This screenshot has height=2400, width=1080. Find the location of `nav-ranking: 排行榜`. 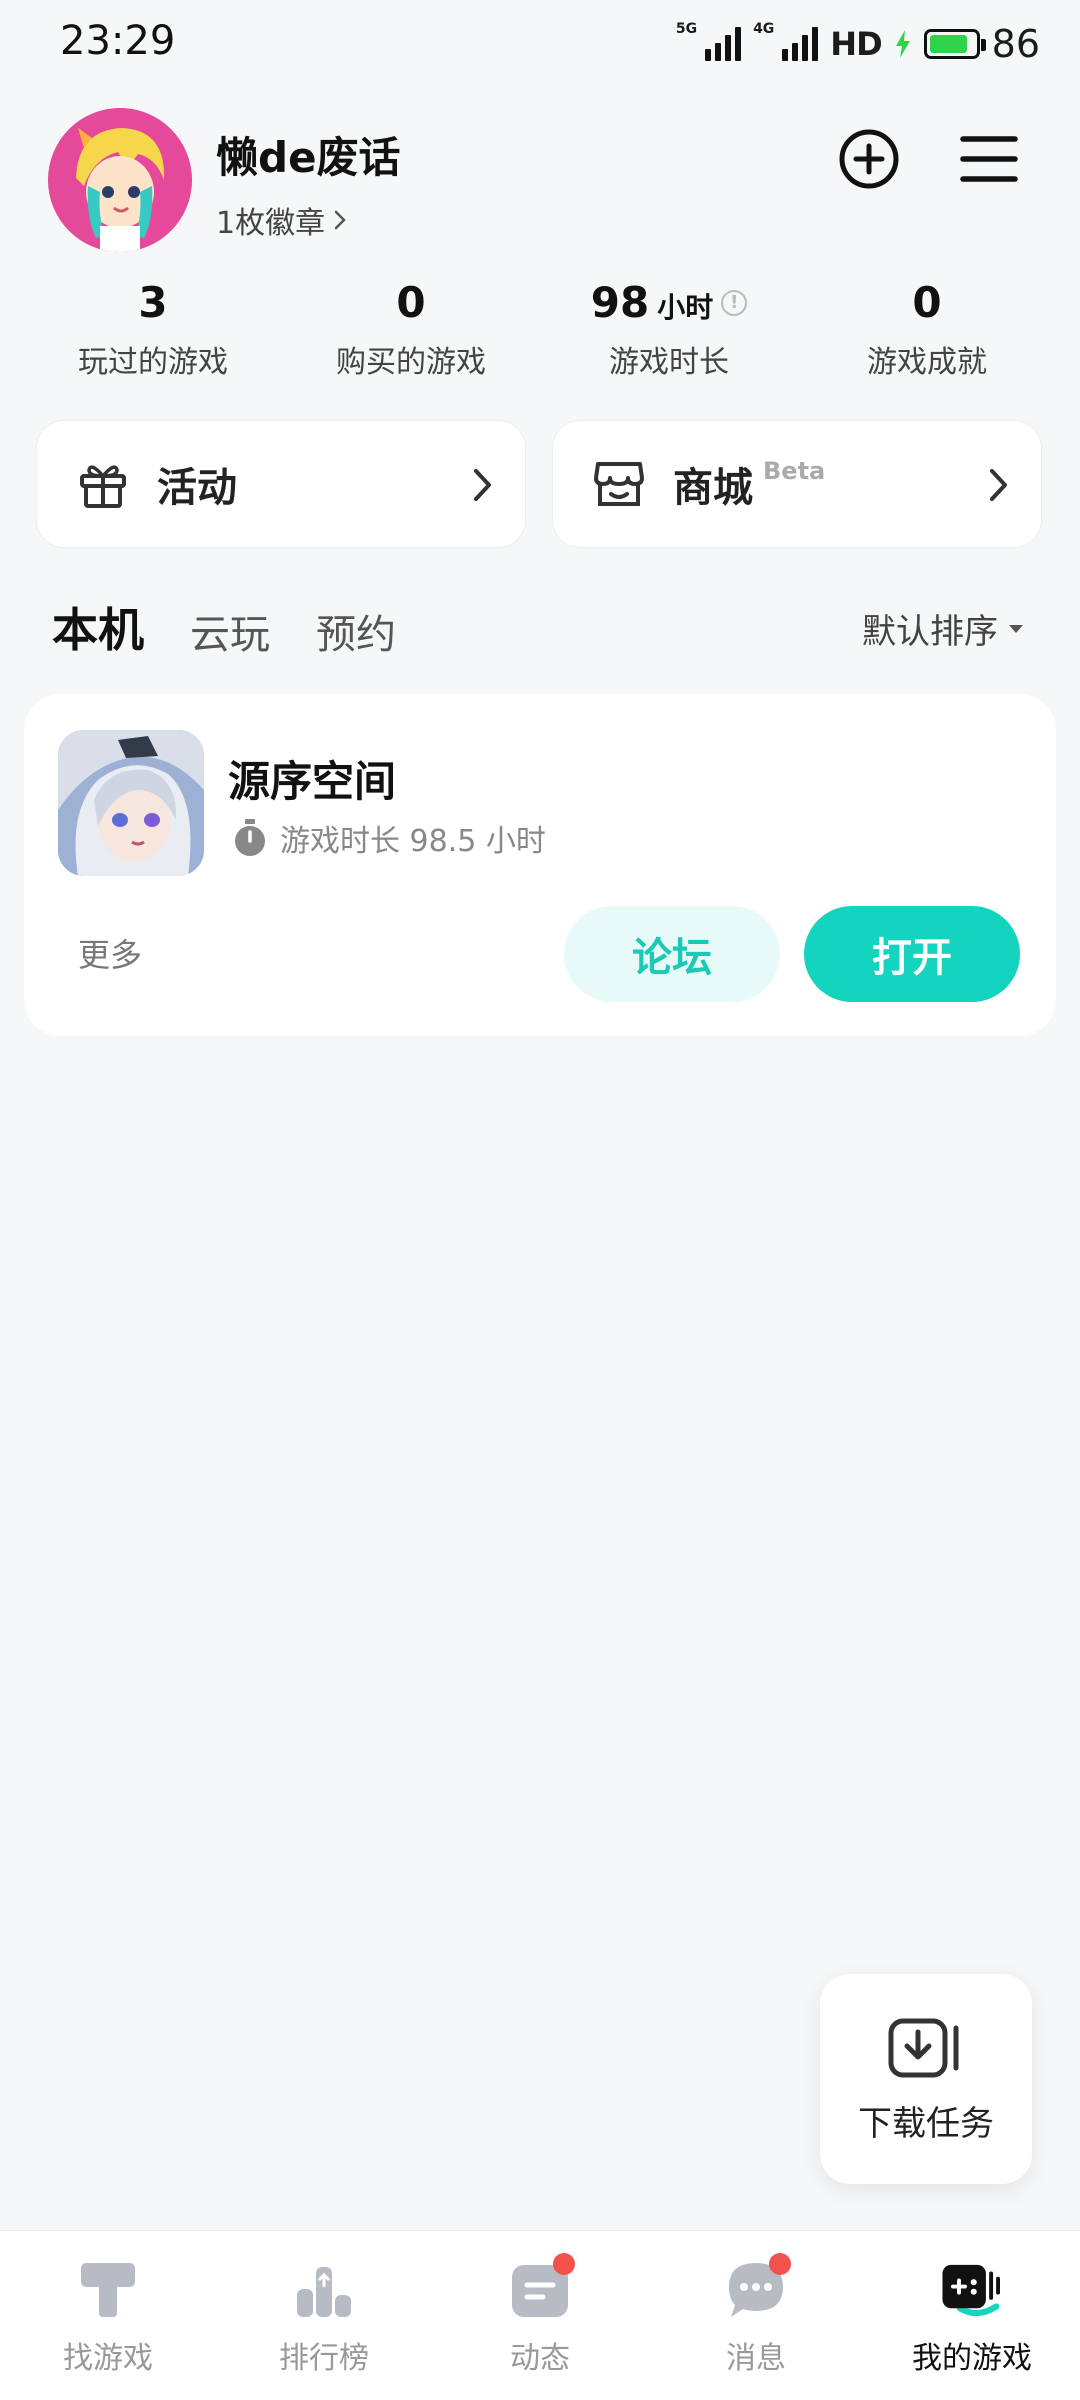

nav-ranking: 排行榜 is located at coordinates (324, 2315).